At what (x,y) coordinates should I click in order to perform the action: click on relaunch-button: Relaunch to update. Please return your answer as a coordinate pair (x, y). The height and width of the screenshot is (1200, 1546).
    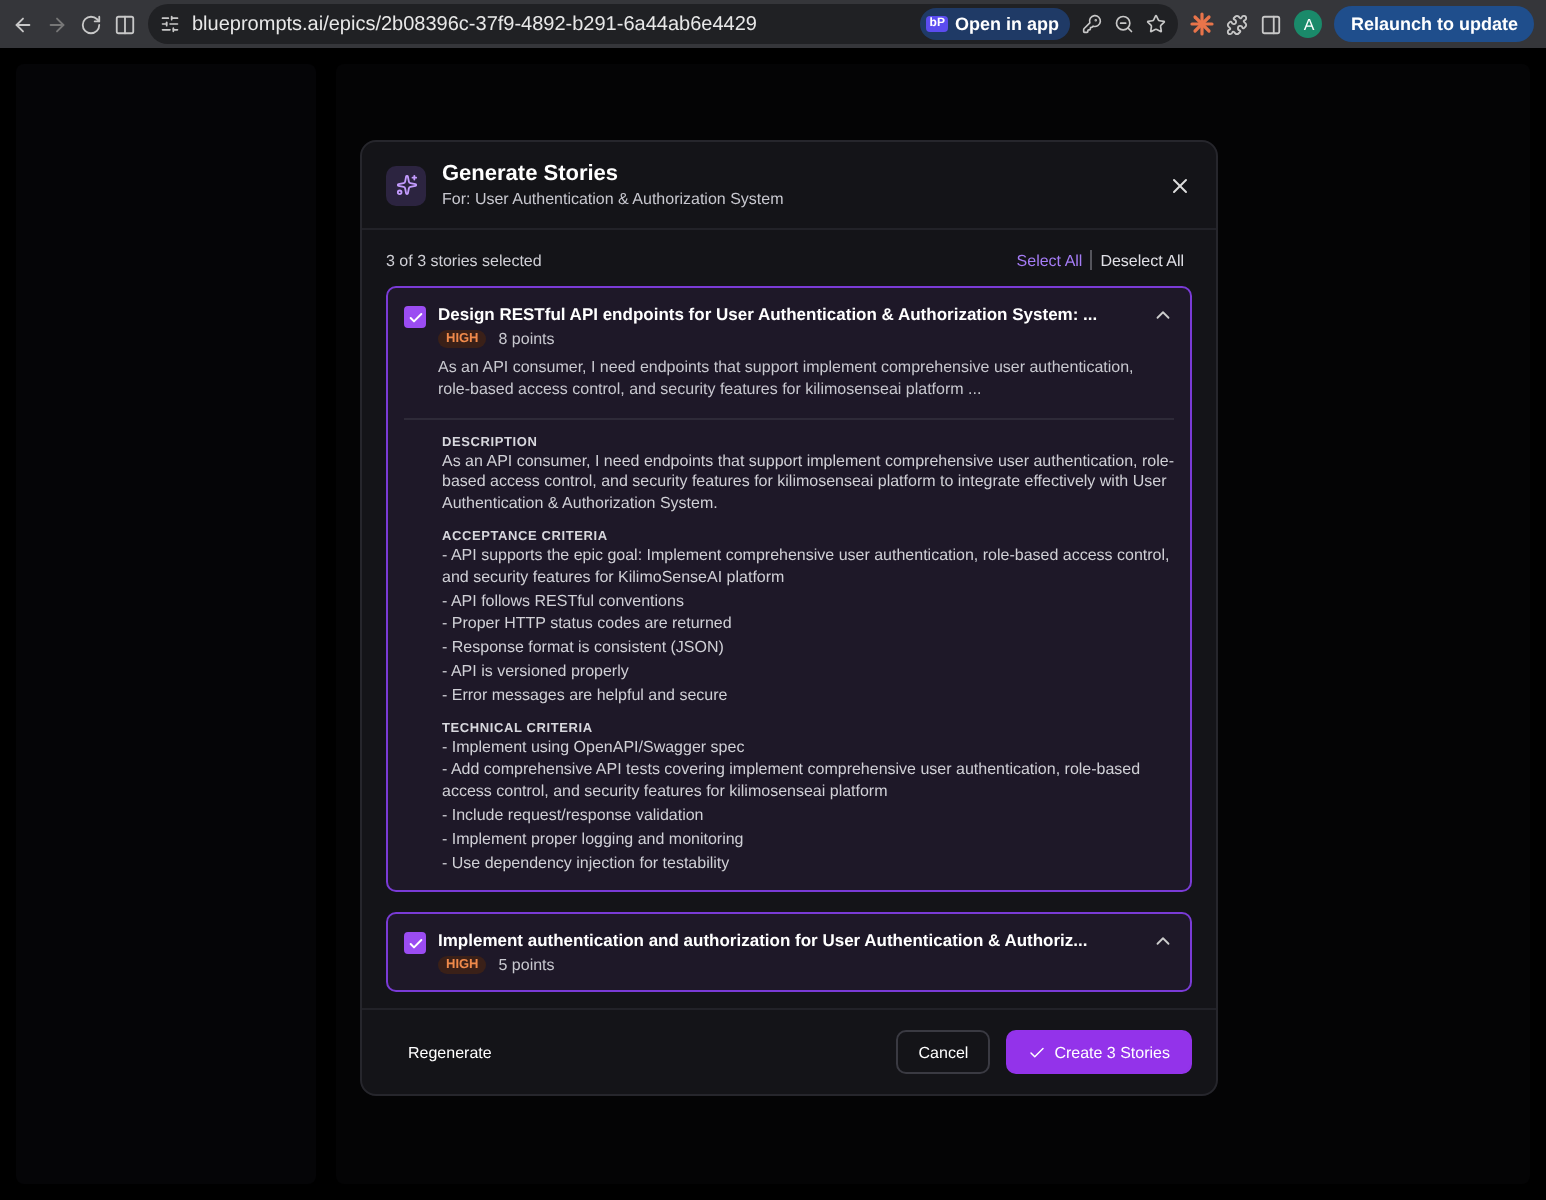
    Looking at the image, I should click on (1434, 24).